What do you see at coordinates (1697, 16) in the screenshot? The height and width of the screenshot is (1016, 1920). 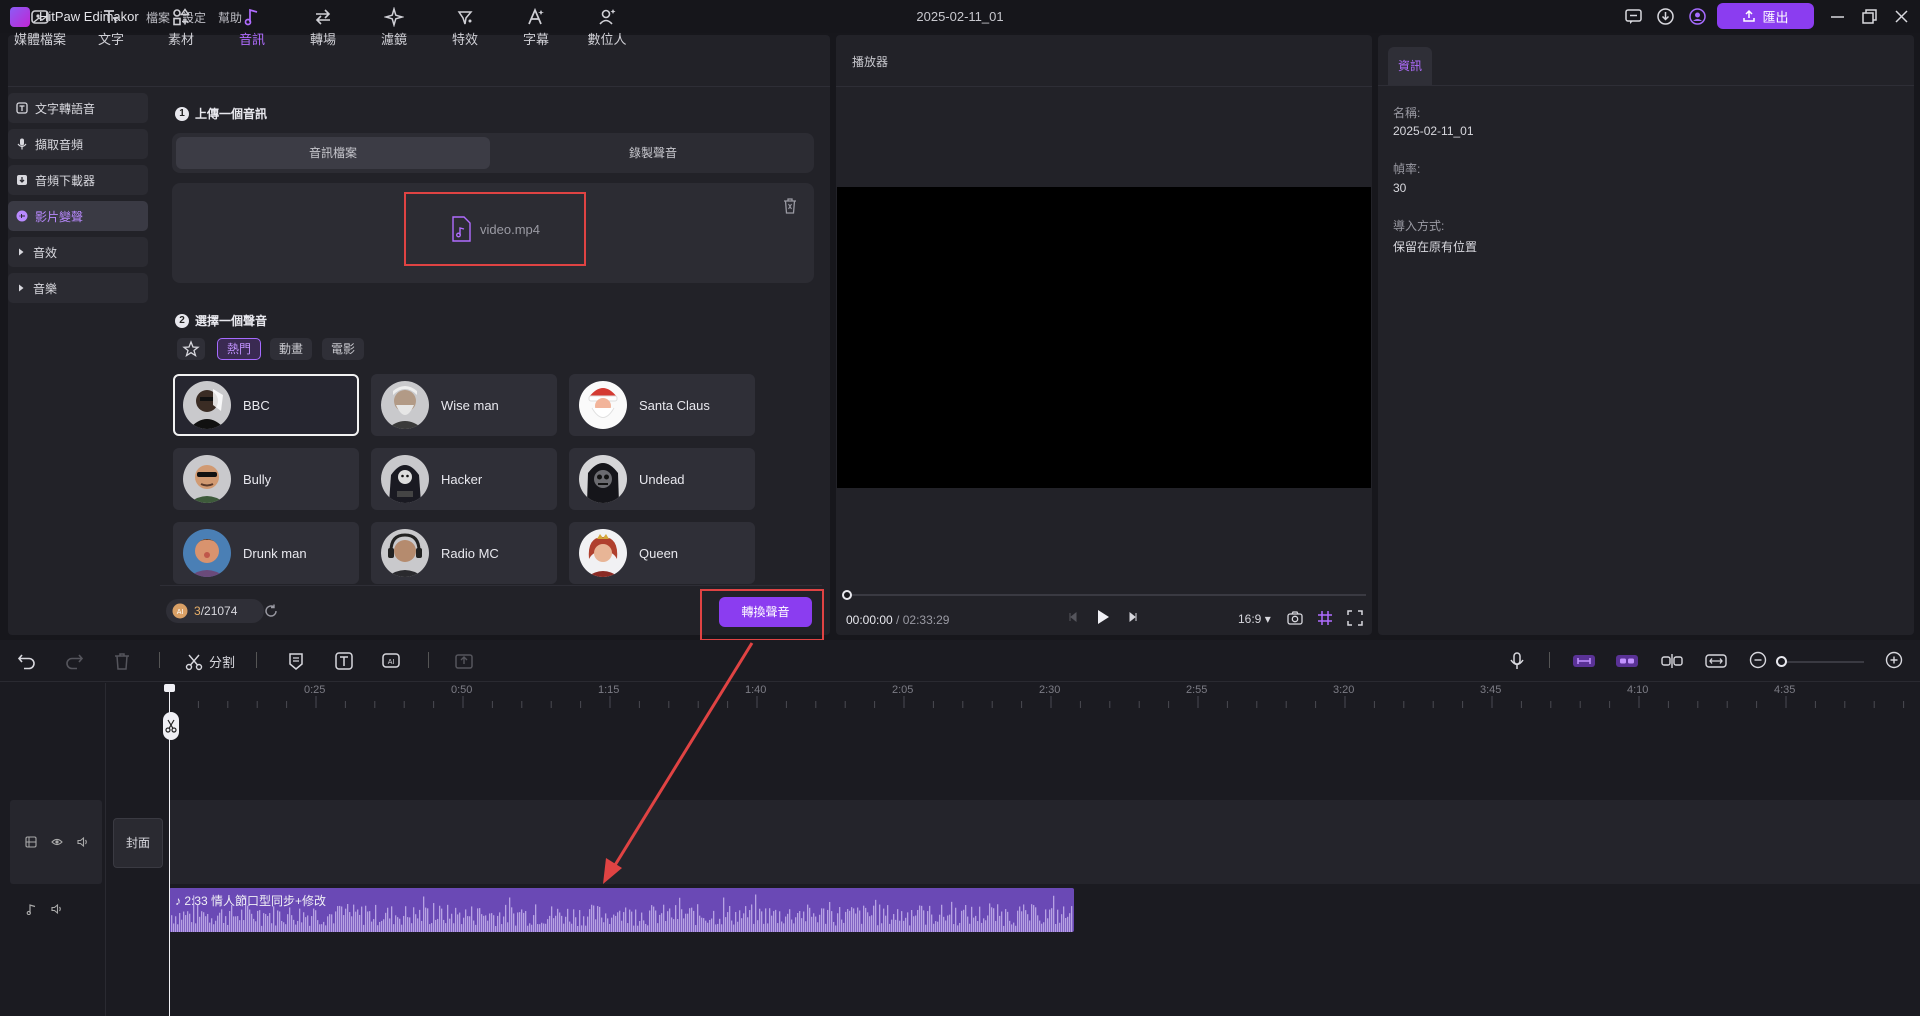 I see `account-icon` at bounding box center [1697, 16].